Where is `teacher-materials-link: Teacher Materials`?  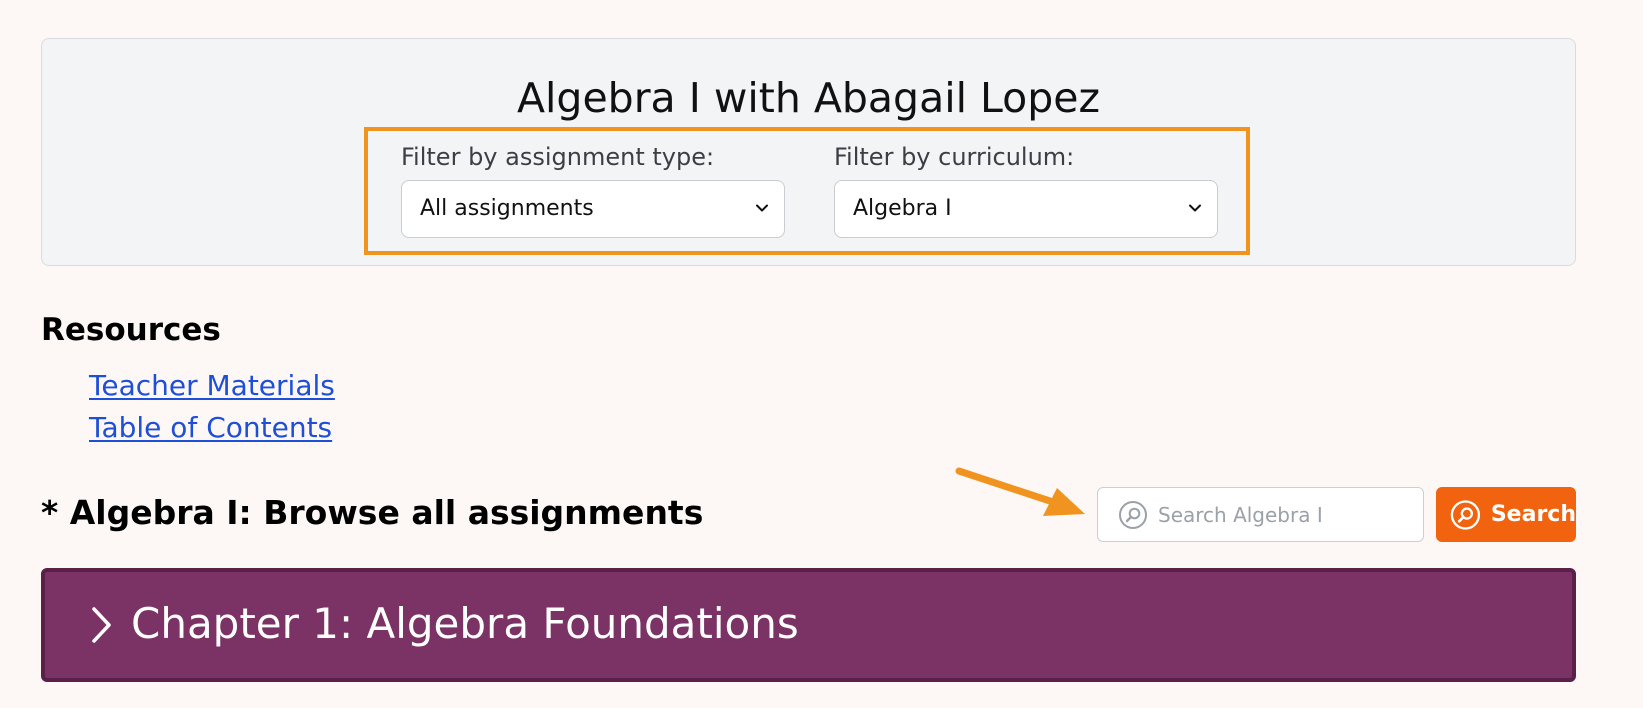
teacher-materials-link: Teacher Materials is located at coordinates (212, 386).